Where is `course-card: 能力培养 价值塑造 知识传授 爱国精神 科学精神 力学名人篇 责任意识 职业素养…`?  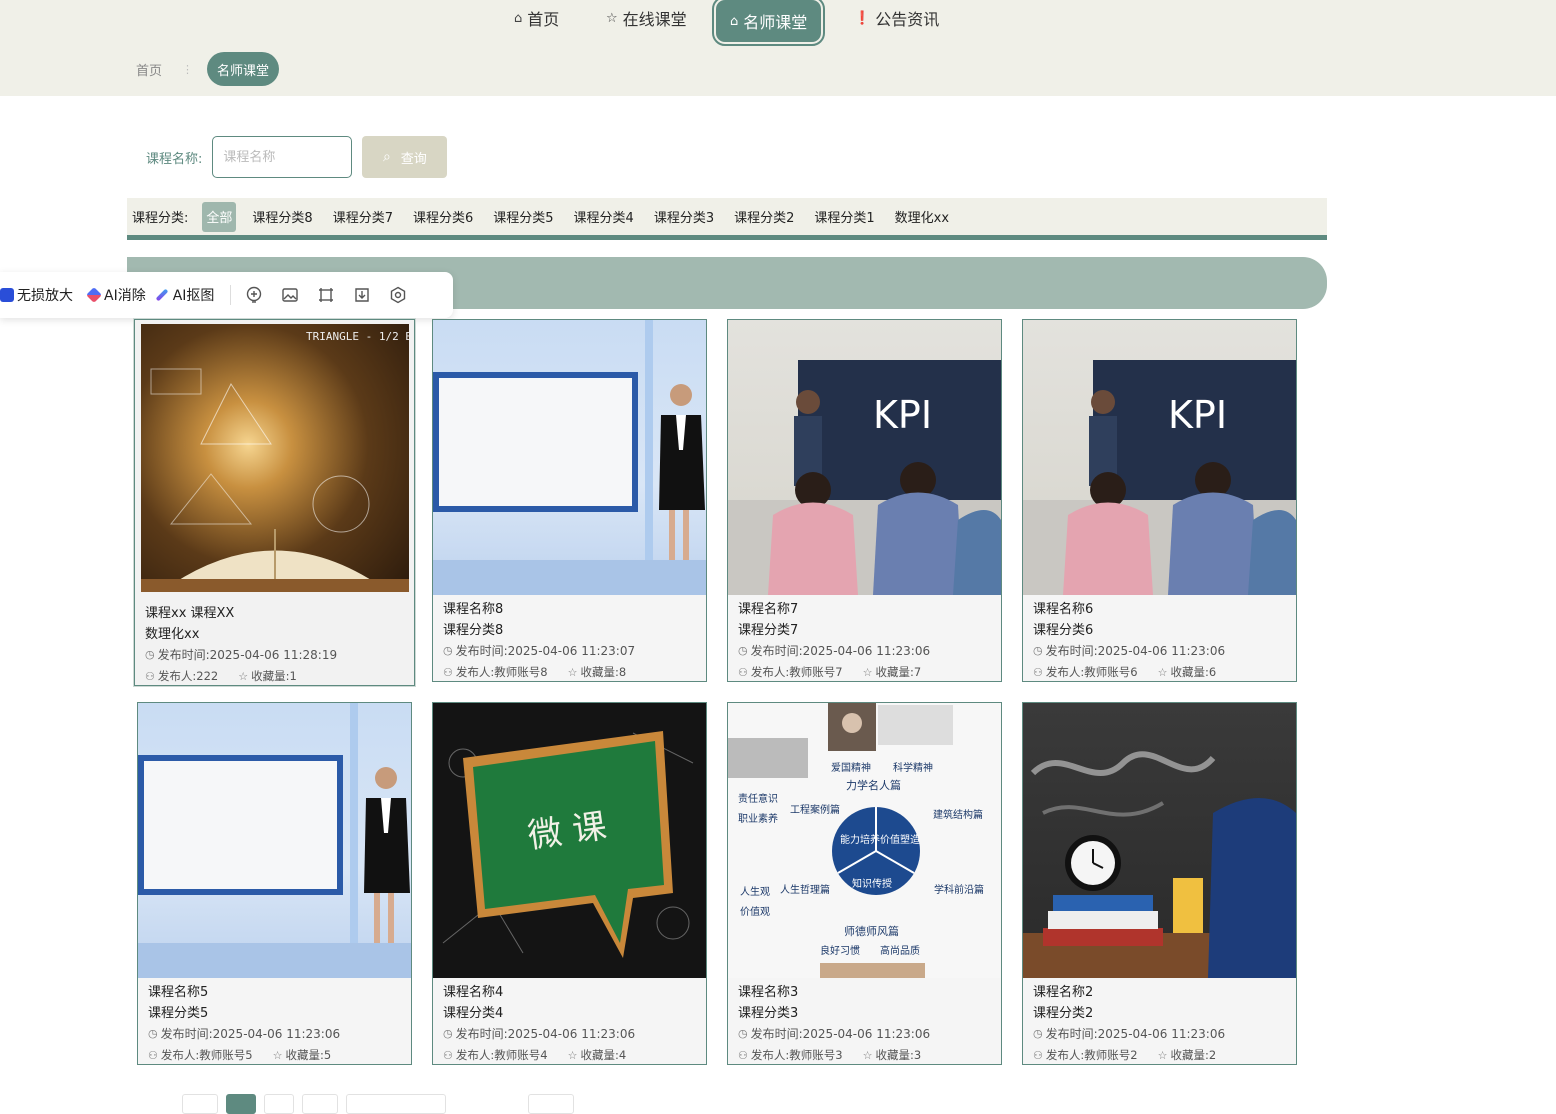
course-card: 能力培养 价值塑造 知识传授 爱国精神 科学精神 力学名人篇 责任意识 职业素养… is located at coordinates (864, 883).